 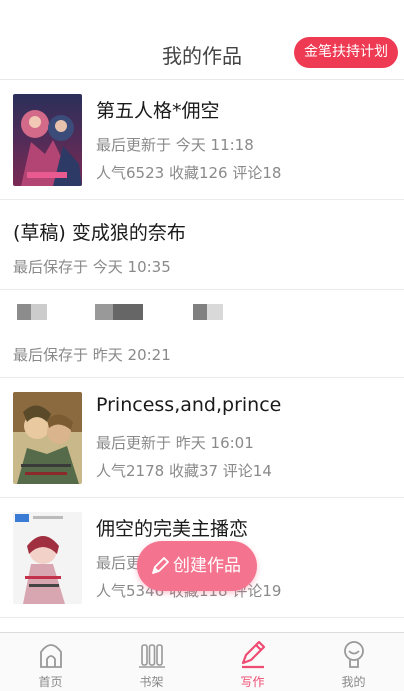 I want to click on last-updated-text: 最后更, so click(x=119, y=563).